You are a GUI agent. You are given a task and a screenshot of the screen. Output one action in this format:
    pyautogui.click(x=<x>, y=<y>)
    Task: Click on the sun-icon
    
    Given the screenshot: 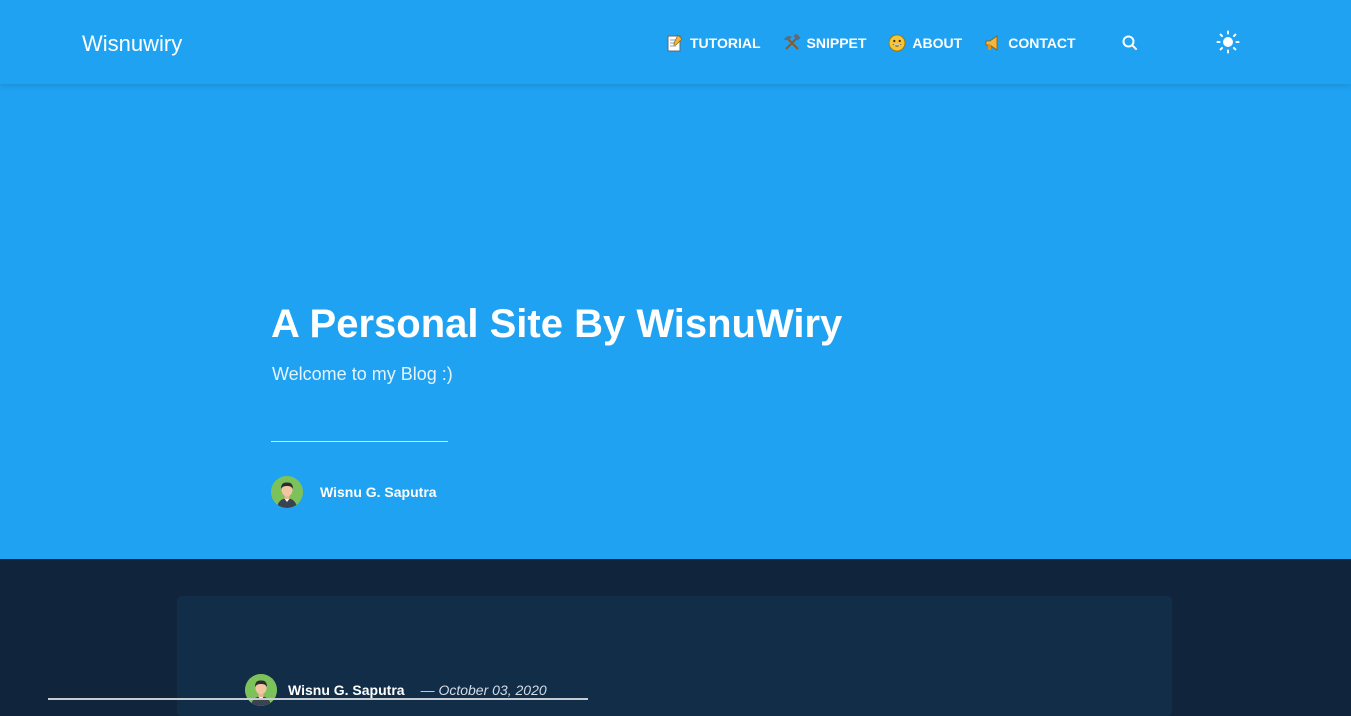 What is the action you would take?
    pyautogui.click(x=1228, y=42)
    